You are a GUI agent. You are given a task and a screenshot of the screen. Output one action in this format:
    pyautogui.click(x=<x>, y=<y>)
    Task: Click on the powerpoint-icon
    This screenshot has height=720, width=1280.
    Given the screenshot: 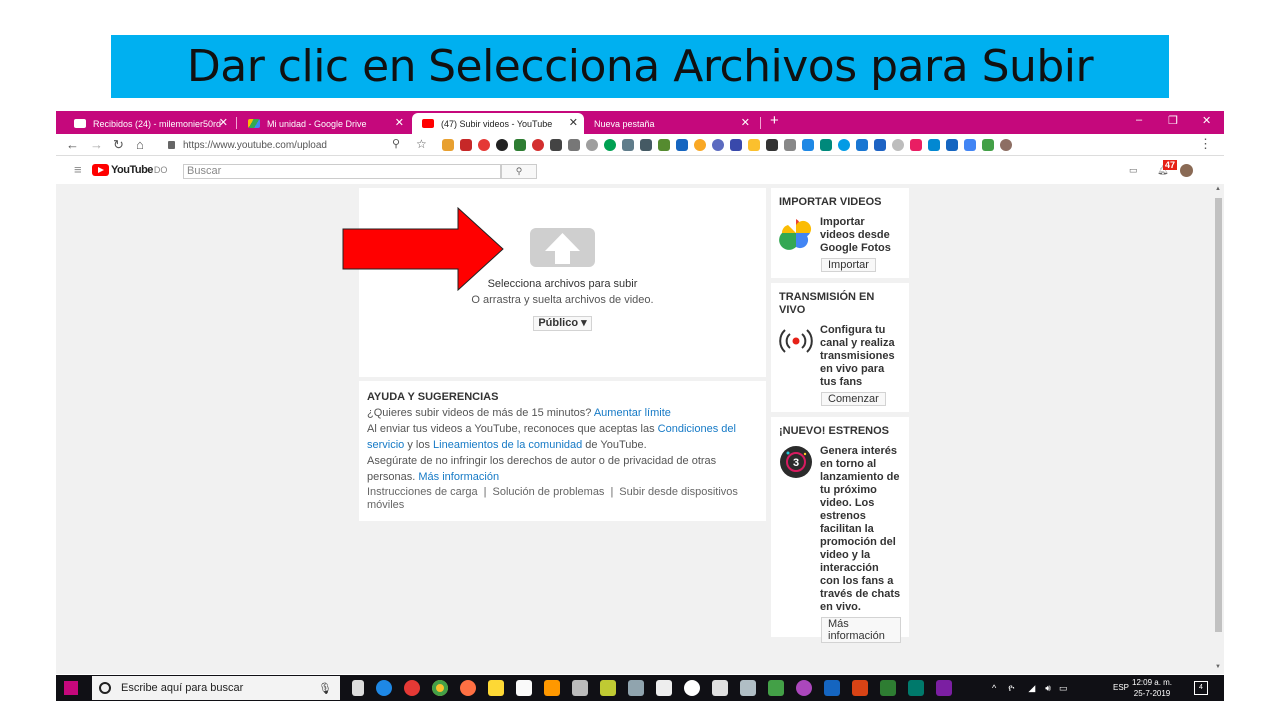 What is the action you would take?
    pyautogui.click(x=860, y=688)
    